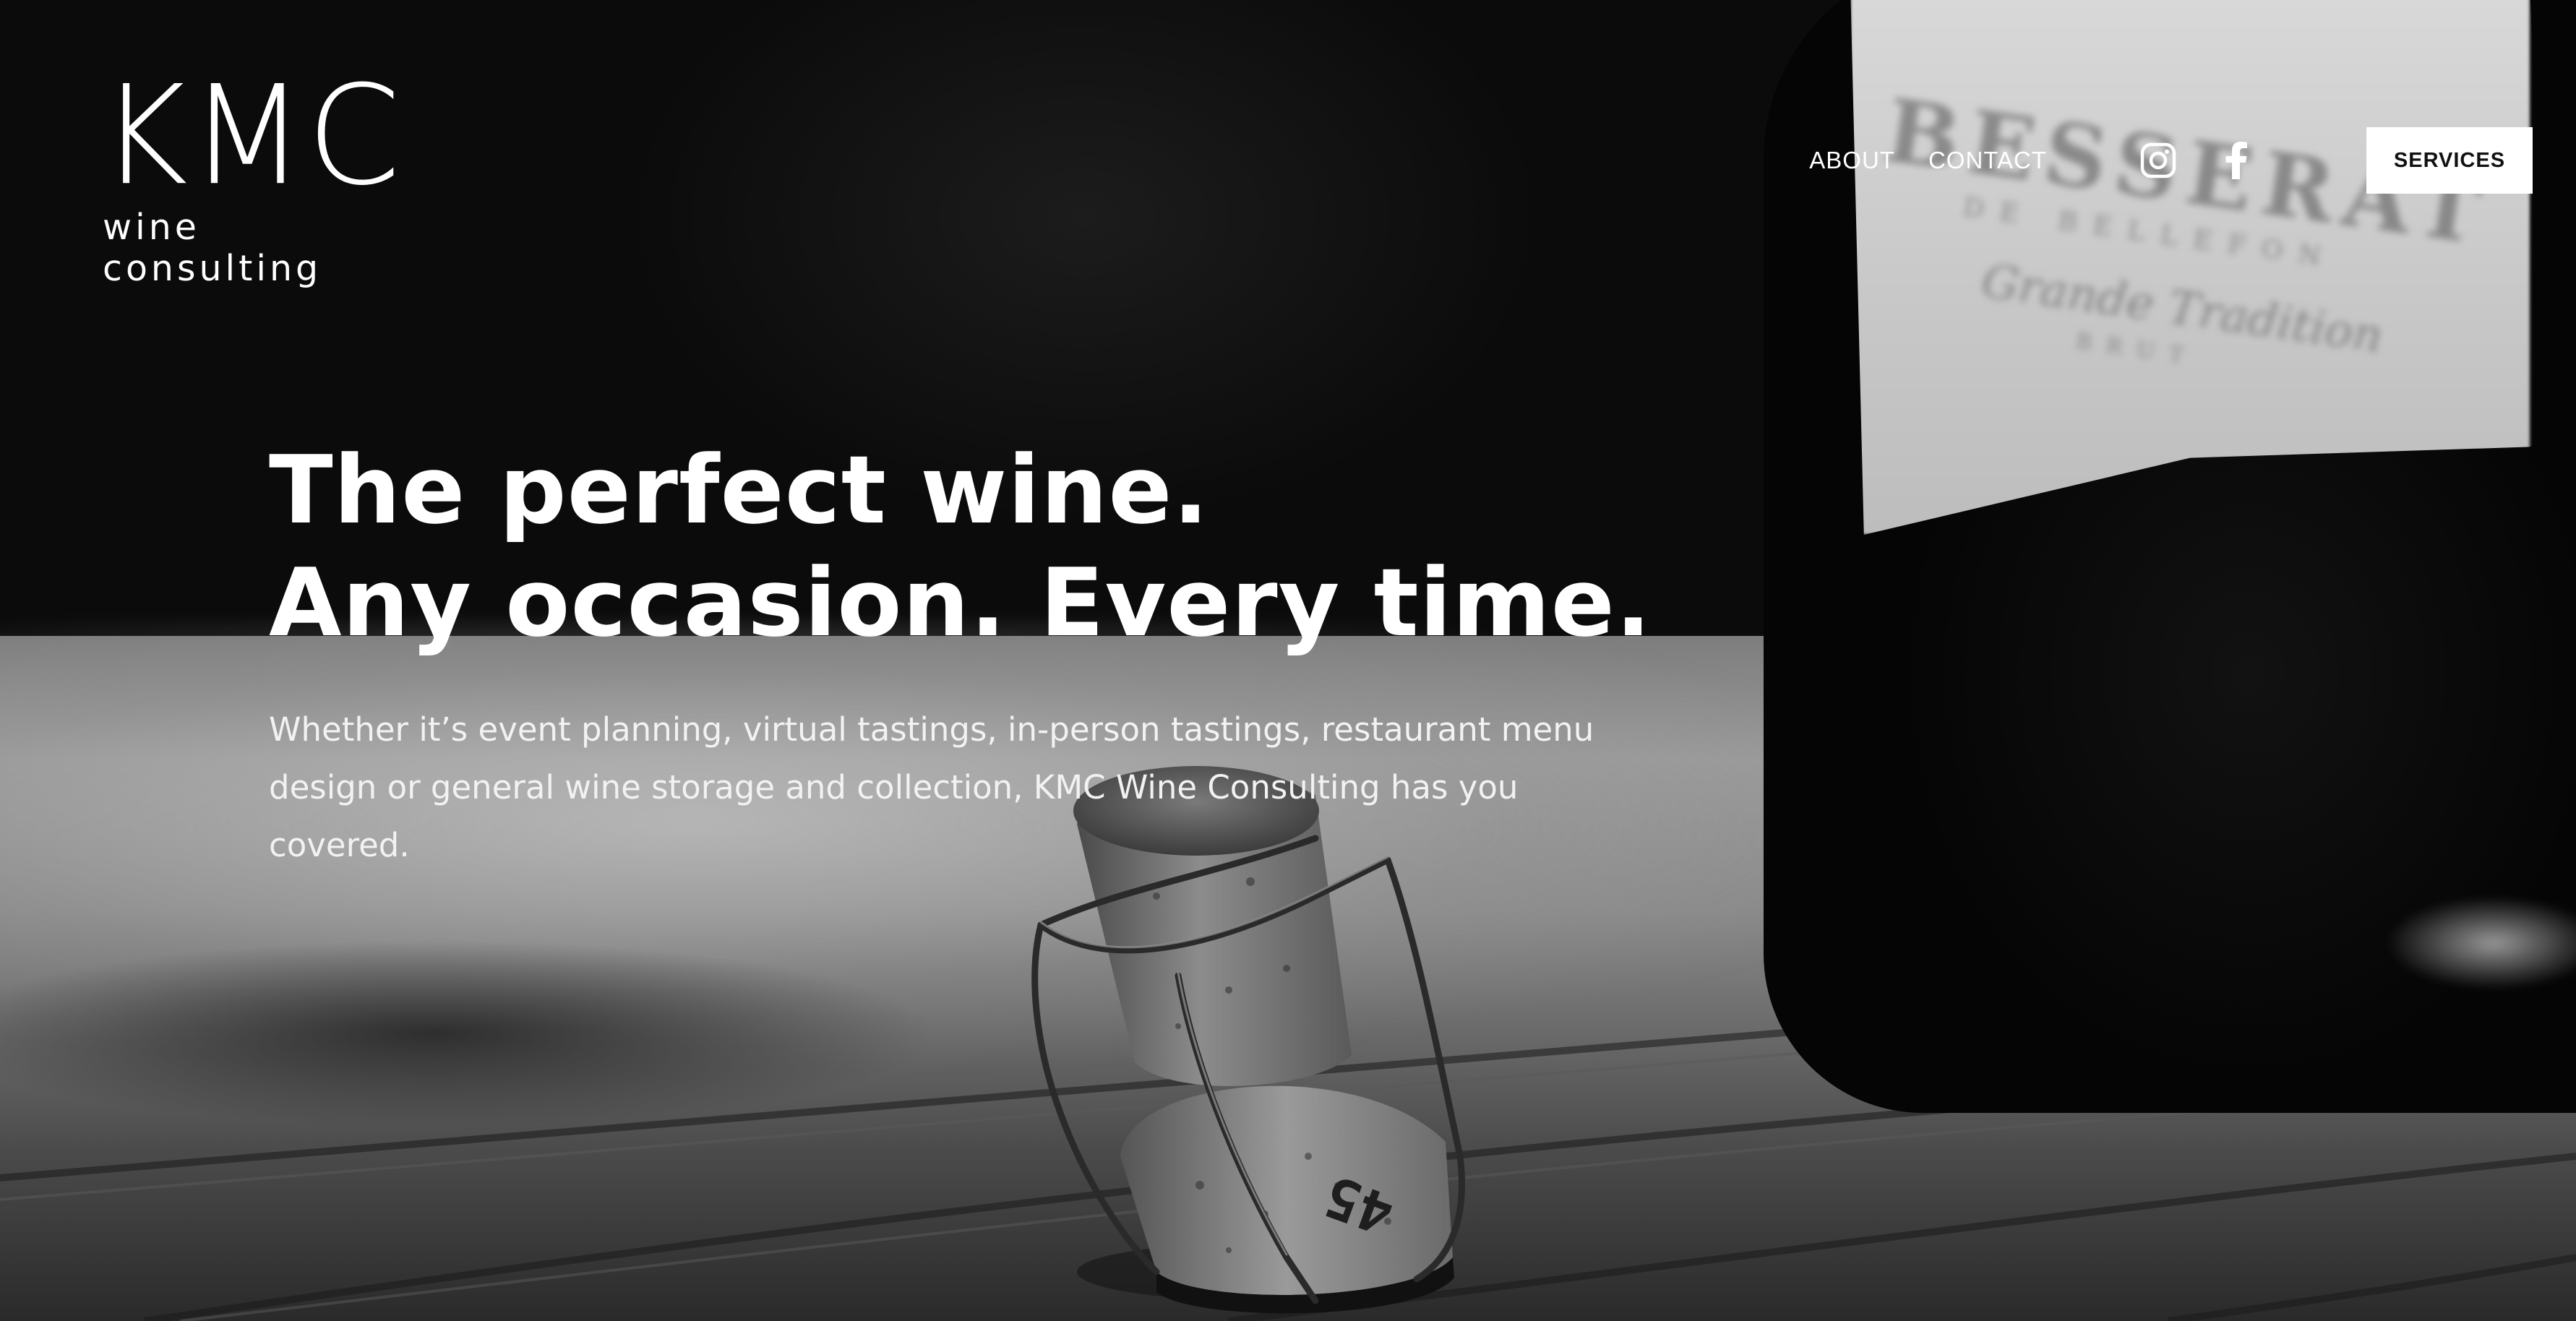  Describe the element at coordinates (2158, 160) in the screenshot. I see `instagram-icon` at that location.